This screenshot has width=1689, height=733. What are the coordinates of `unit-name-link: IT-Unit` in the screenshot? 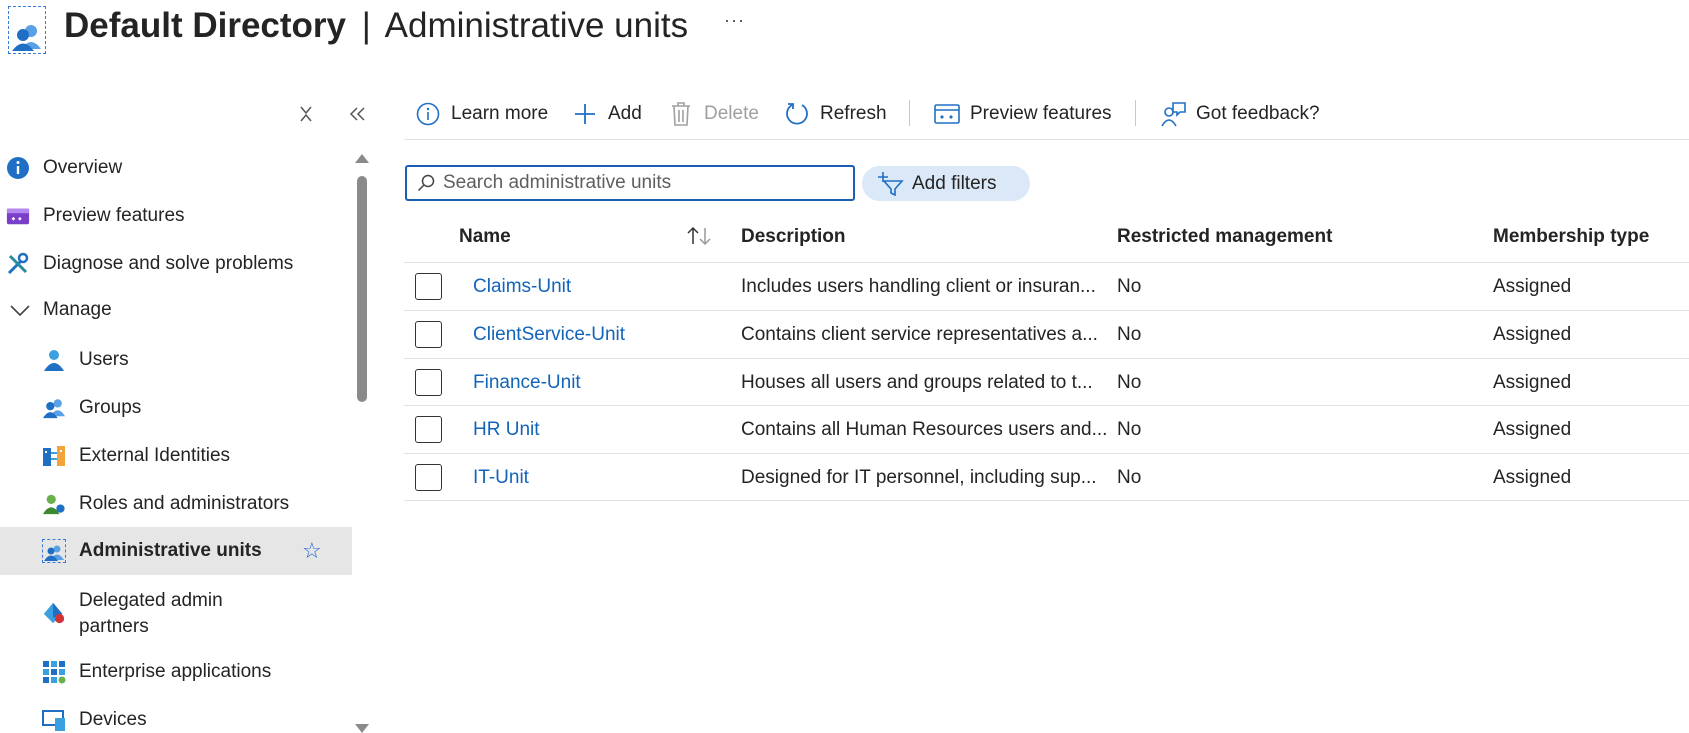 It's located at (501, 478).